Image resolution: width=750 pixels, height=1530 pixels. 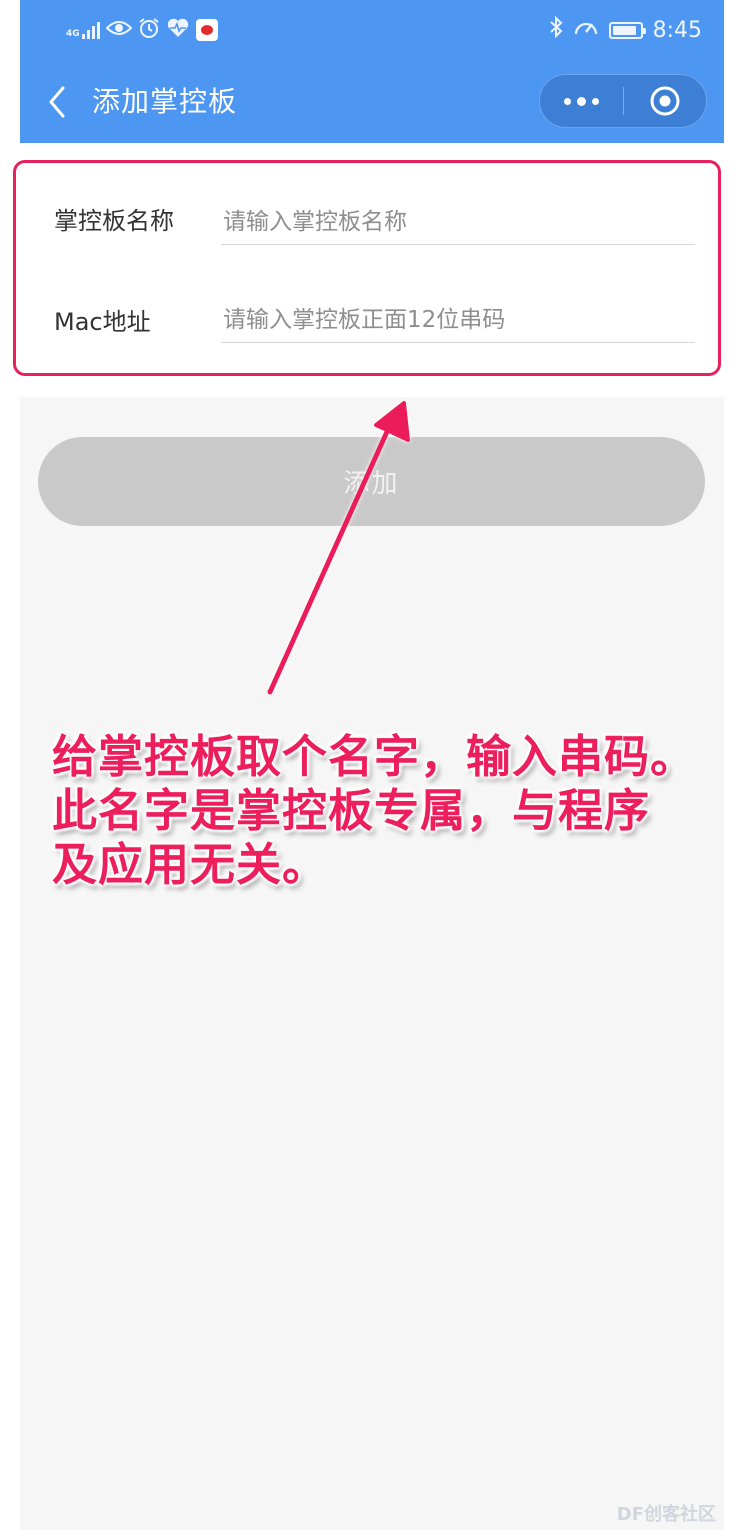 I want to click on back-button, so click(x=57, y=102).